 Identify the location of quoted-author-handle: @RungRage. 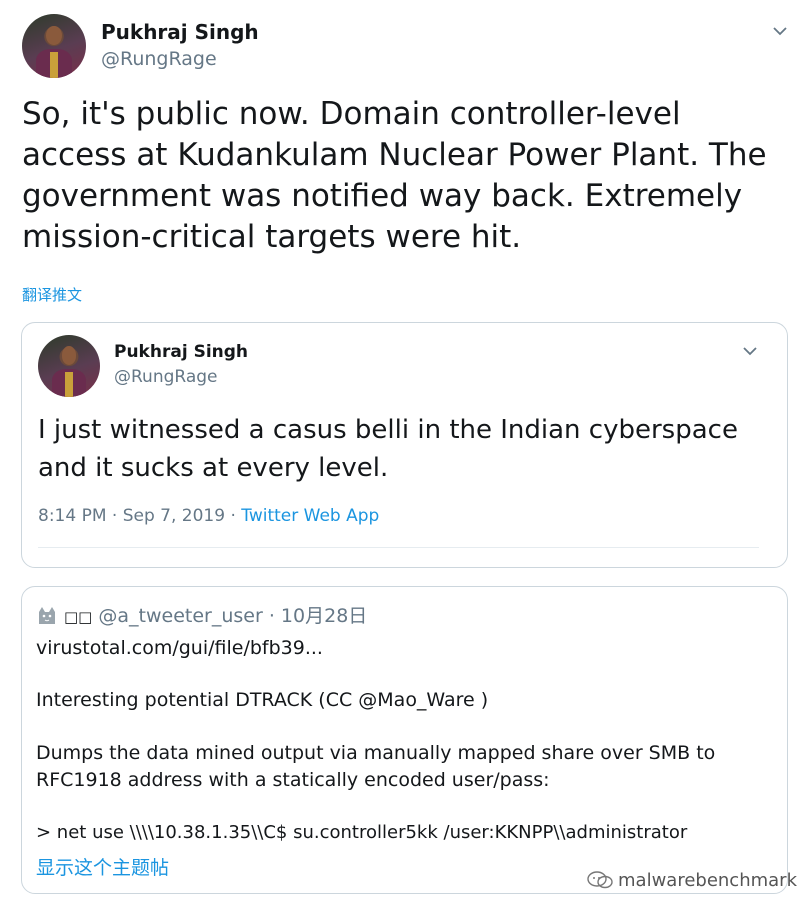
(166, 377).